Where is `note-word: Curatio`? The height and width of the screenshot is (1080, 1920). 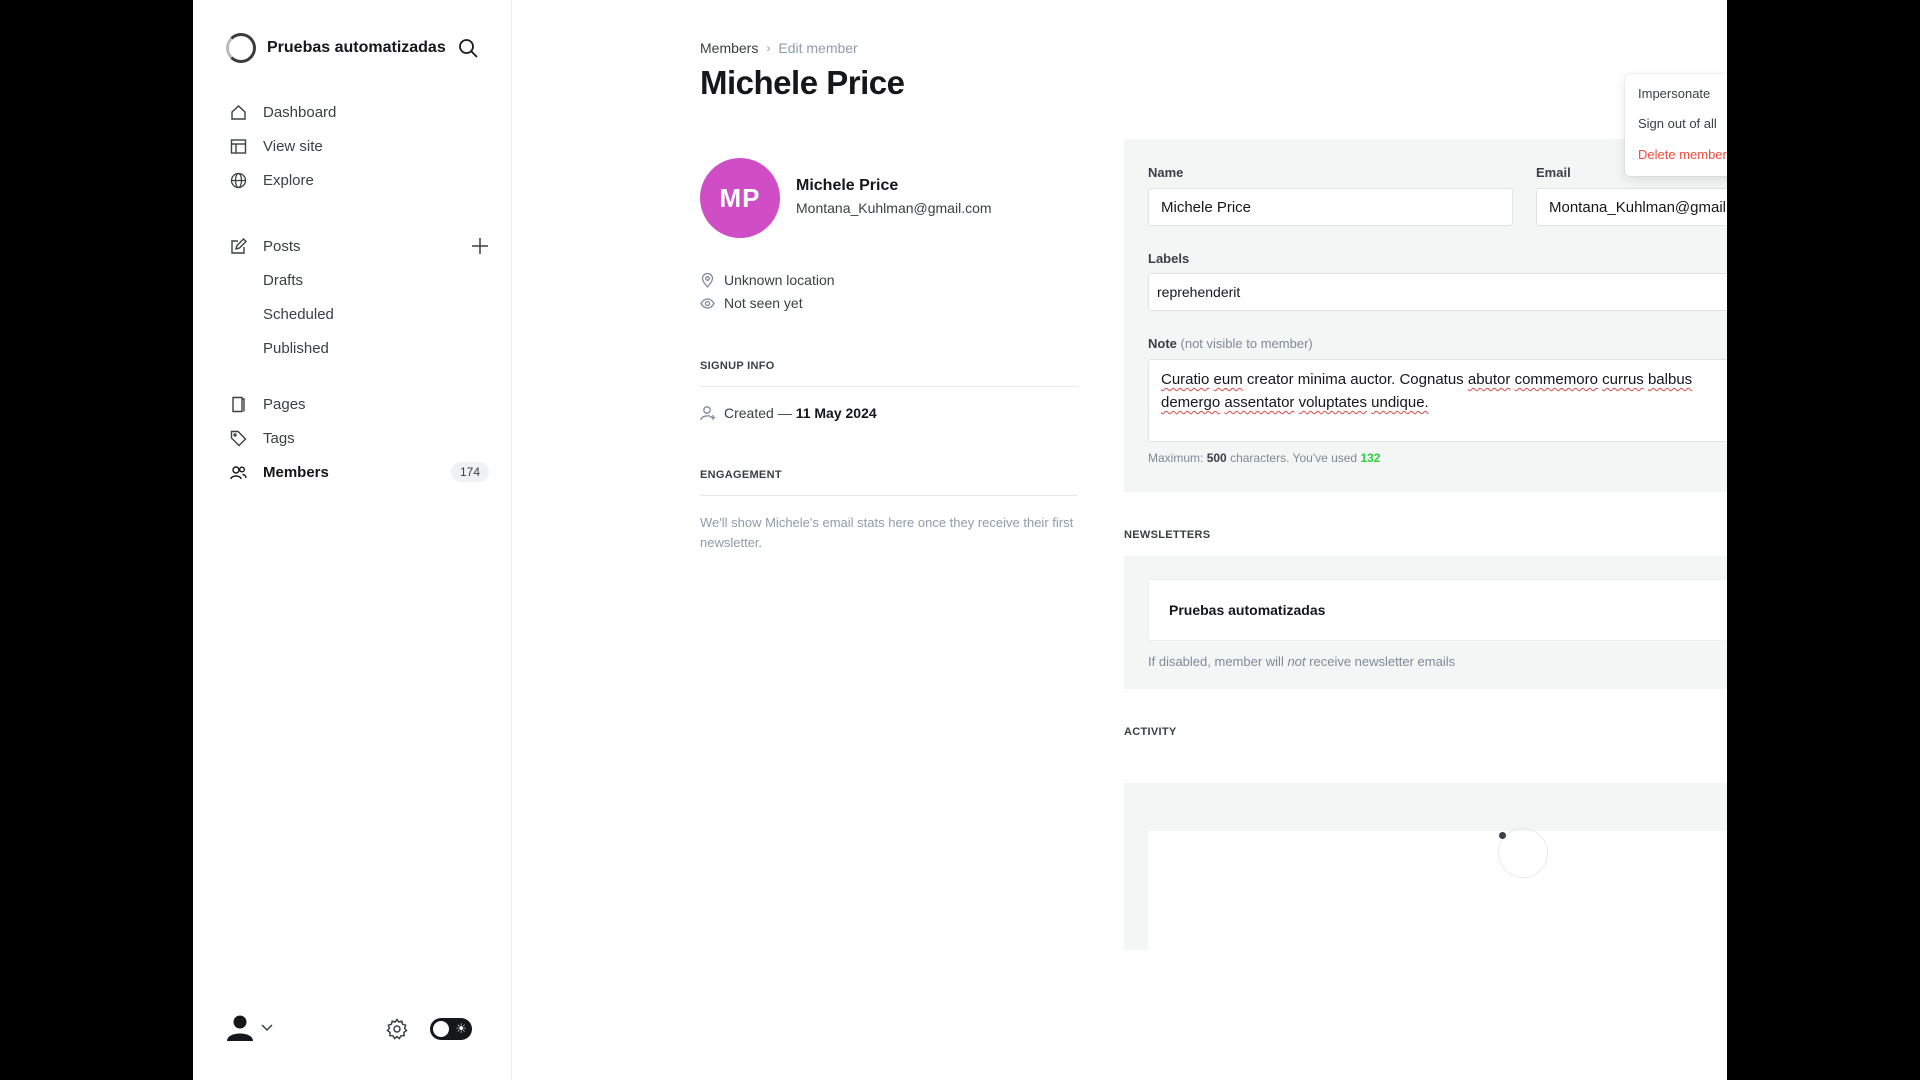
note-word: Curatio is located at coordinates (1185, 379).